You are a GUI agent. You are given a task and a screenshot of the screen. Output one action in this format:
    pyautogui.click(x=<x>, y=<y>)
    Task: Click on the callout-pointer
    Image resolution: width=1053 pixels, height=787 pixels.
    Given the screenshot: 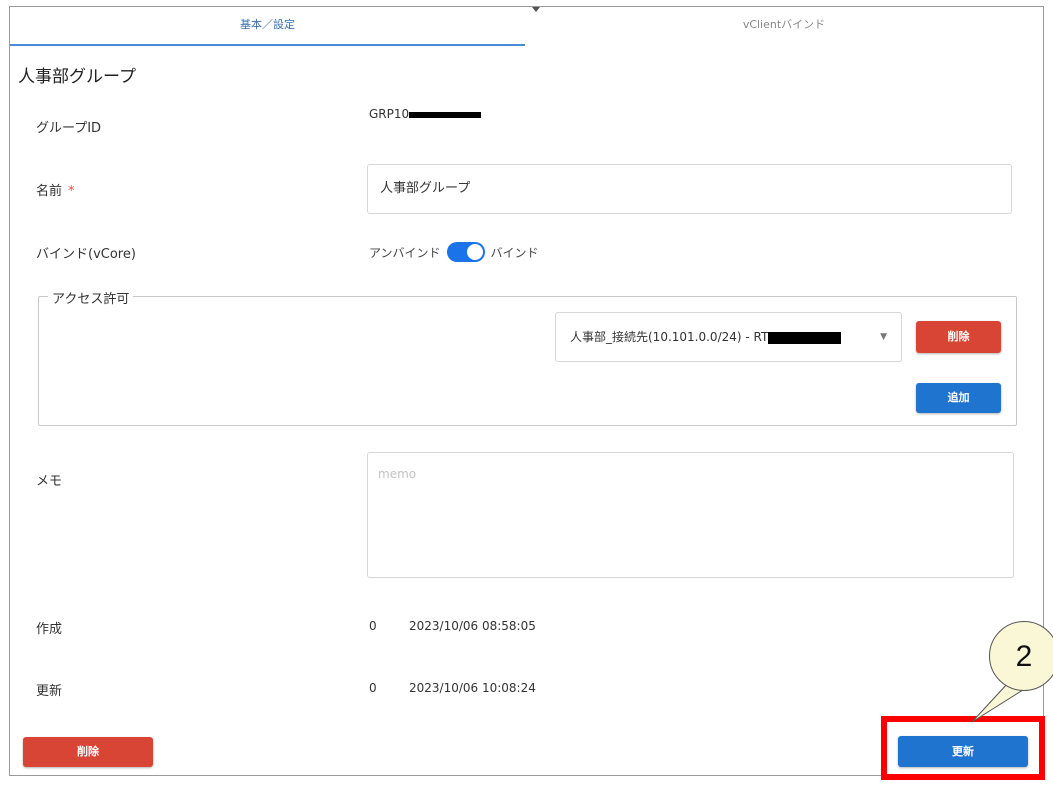 What is the action you would take?
    pyautogui.click(x=999, y=702)
    